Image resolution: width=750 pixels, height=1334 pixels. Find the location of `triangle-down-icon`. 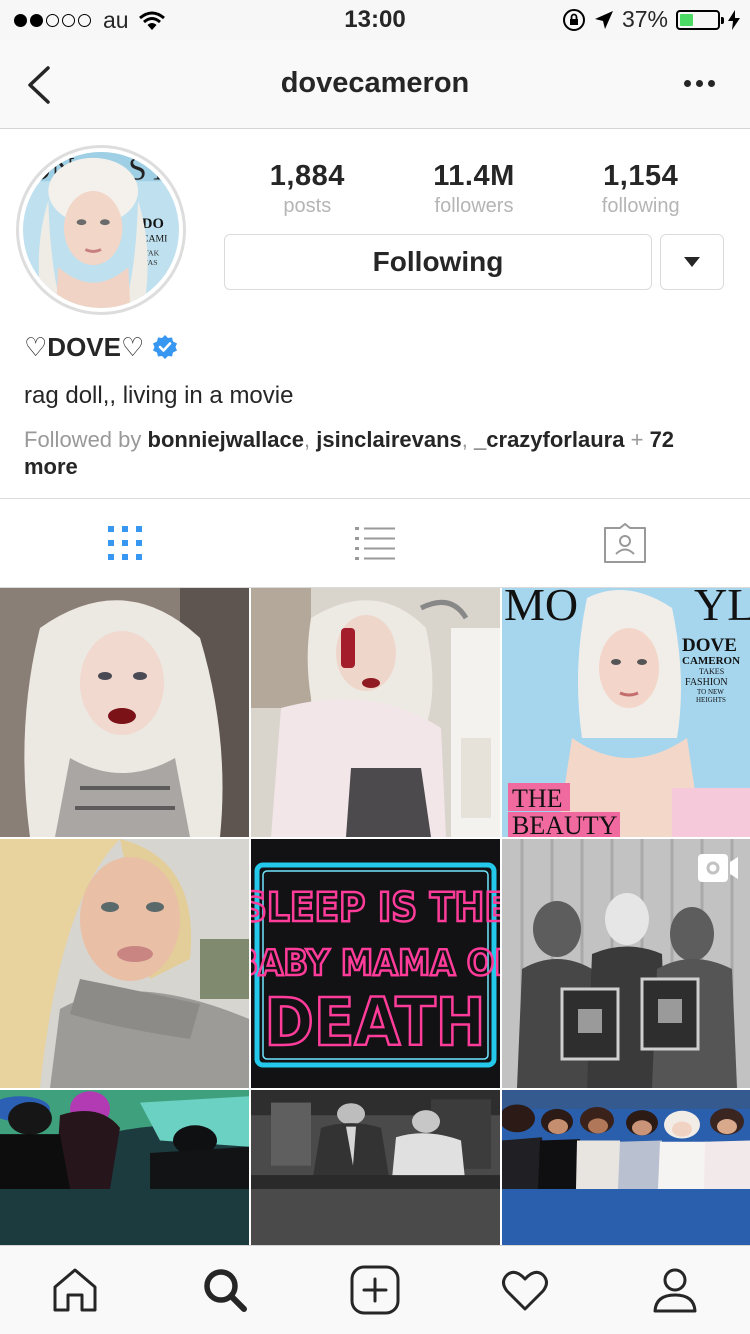

triangle-down-icon is located at coordinates (692, 262).